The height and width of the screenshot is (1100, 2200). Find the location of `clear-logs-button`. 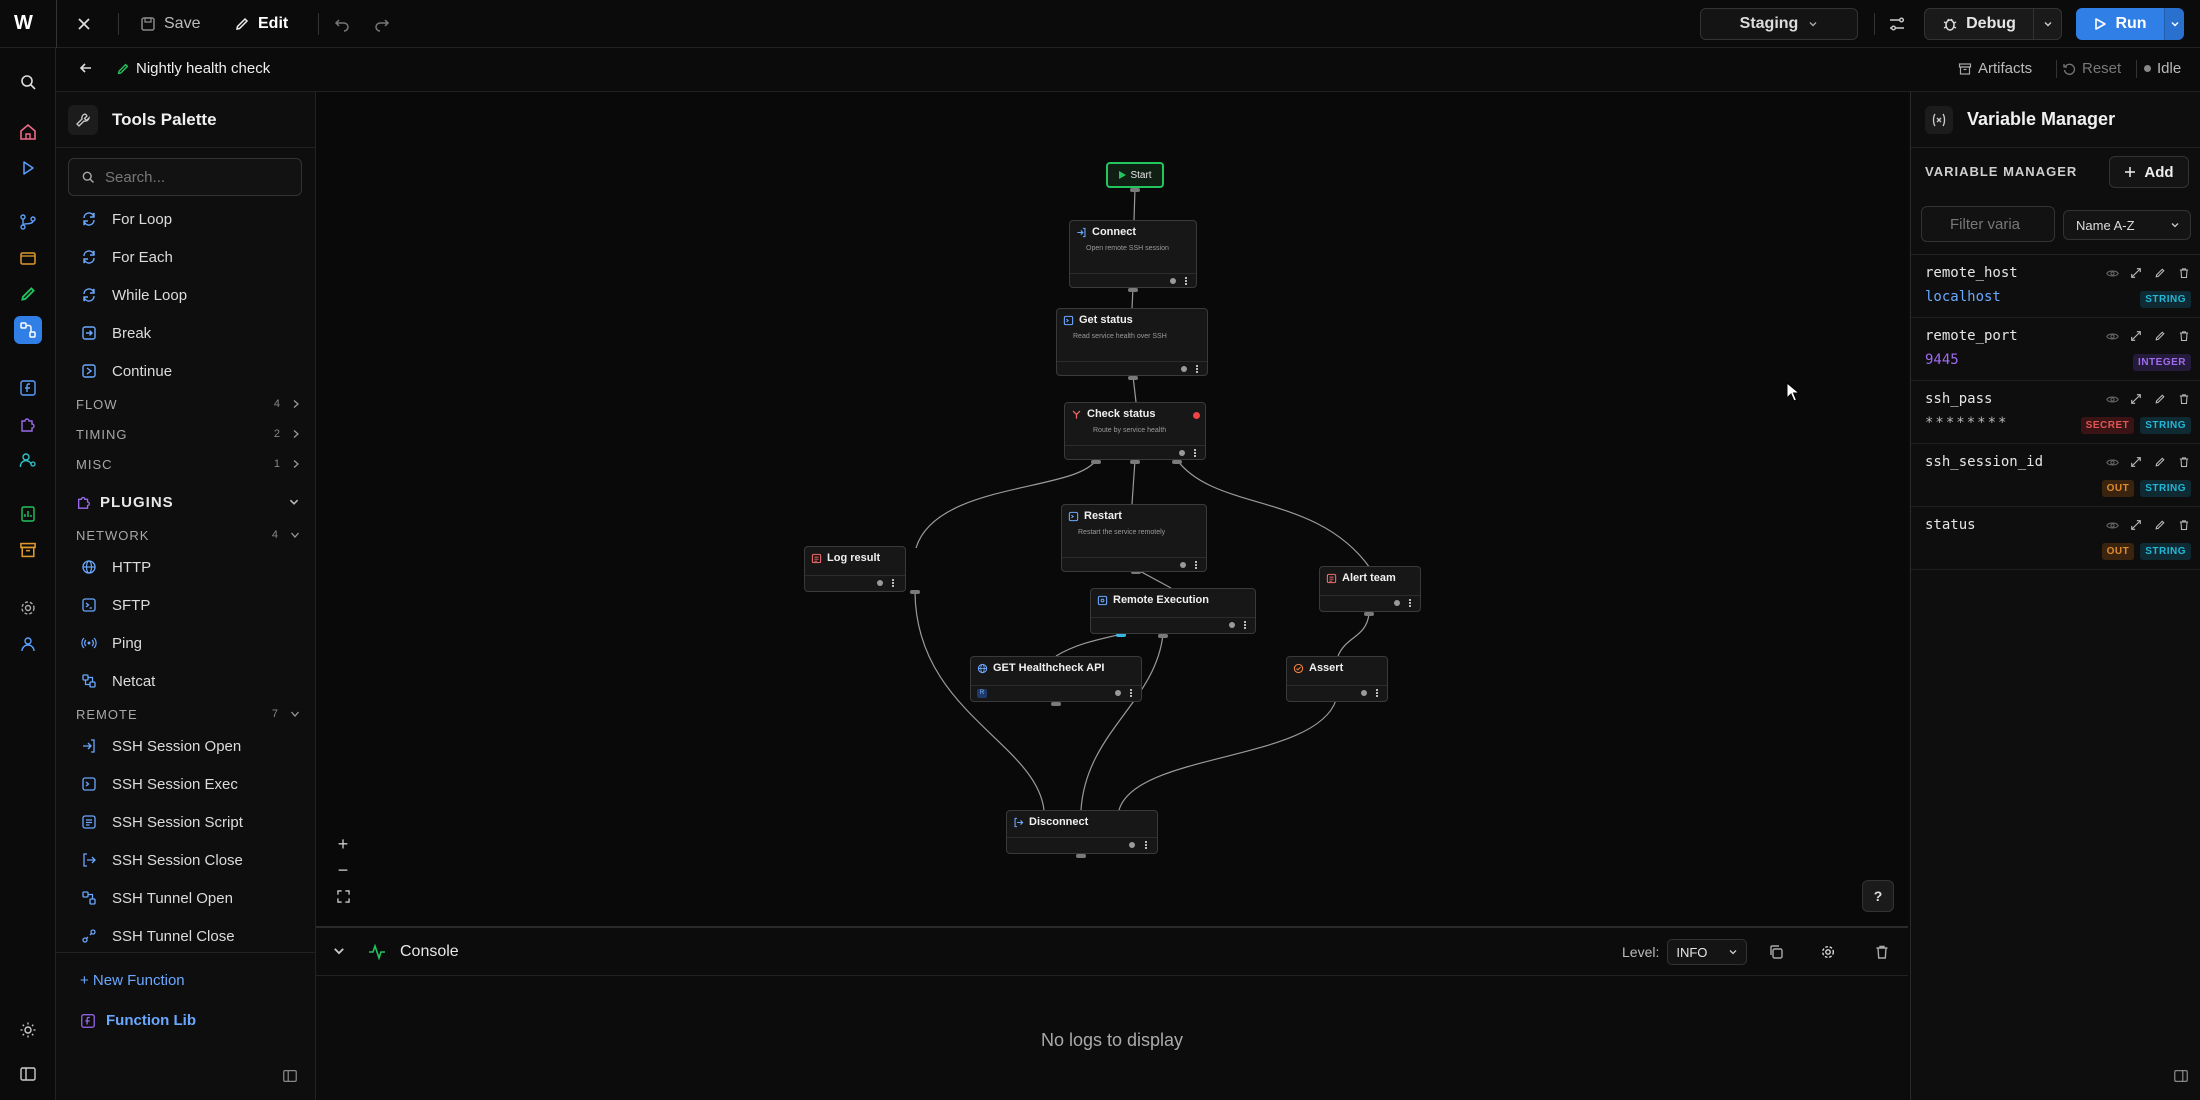

clear-logs-button is located at coordinates (1882, 952).